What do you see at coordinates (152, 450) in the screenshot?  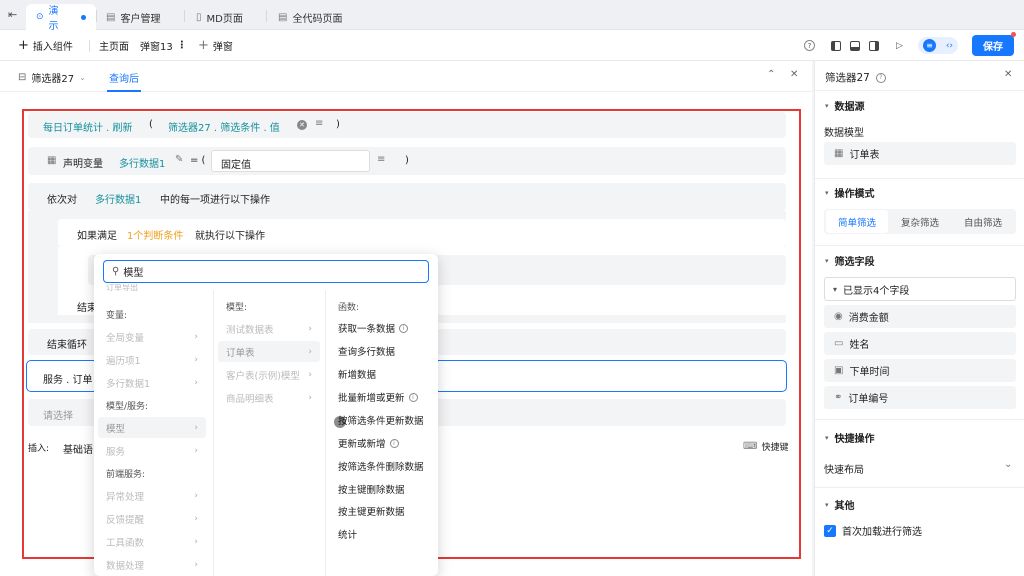 I see `category-item: 服务 ›` at bounding box center [152, 450].